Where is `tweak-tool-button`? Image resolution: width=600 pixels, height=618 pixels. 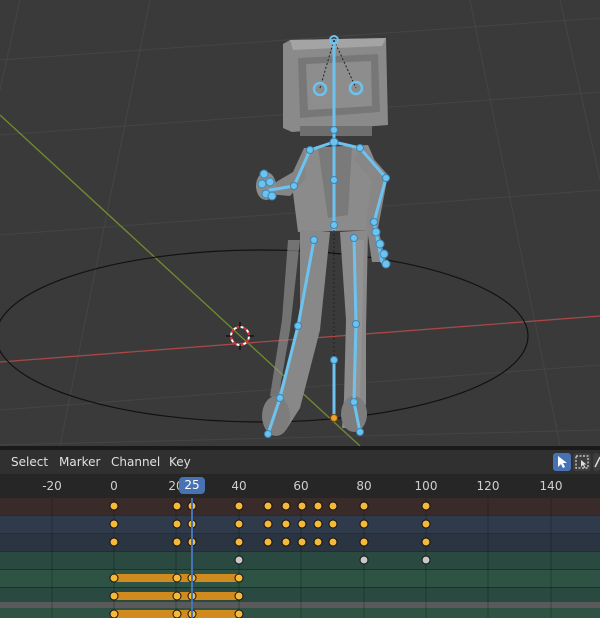
tweak-tool-button is located at coordinates (562, 462).